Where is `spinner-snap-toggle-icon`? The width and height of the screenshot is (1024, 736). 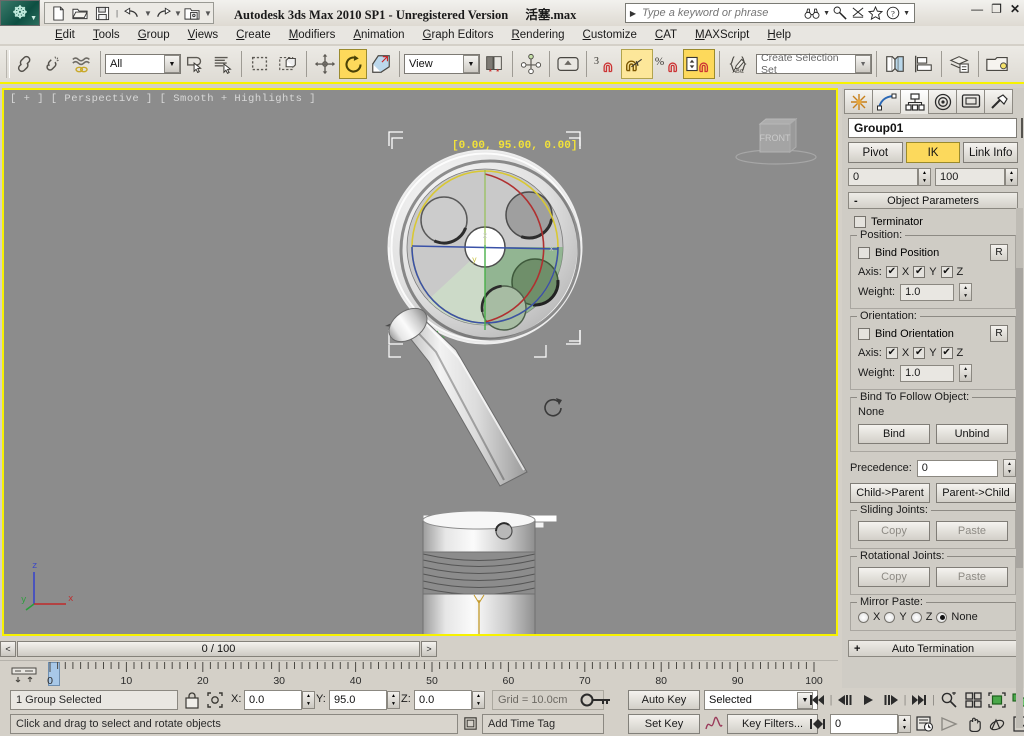 spinner-snap-toggle-icon is located at coordinates (699, 64).